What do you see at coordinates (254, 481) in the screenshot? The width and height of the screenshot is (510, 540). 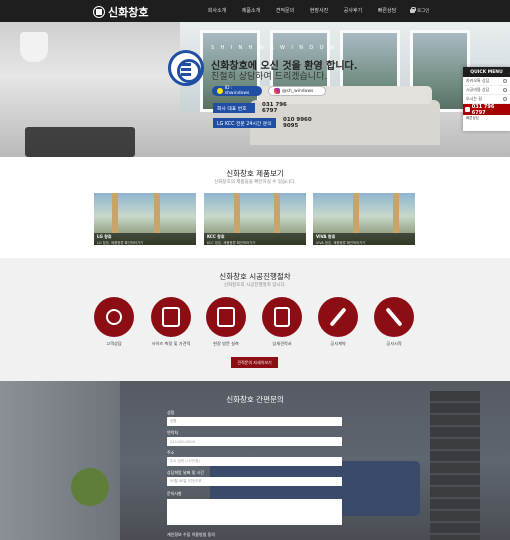 I see `datetime-field: 00월 00일 오전/오후` at bounding box center [254, 481].